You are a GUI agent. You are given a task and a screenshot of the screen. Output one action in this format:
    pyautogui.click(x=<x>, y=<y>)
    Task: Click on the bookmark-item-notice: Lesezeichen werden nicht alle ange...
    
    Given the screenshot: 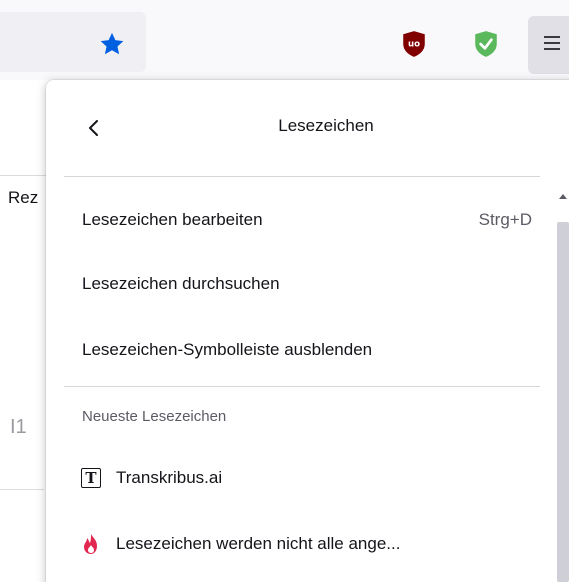 What is the action you would take?
    pyautogui.click(x=301, y=544)
    